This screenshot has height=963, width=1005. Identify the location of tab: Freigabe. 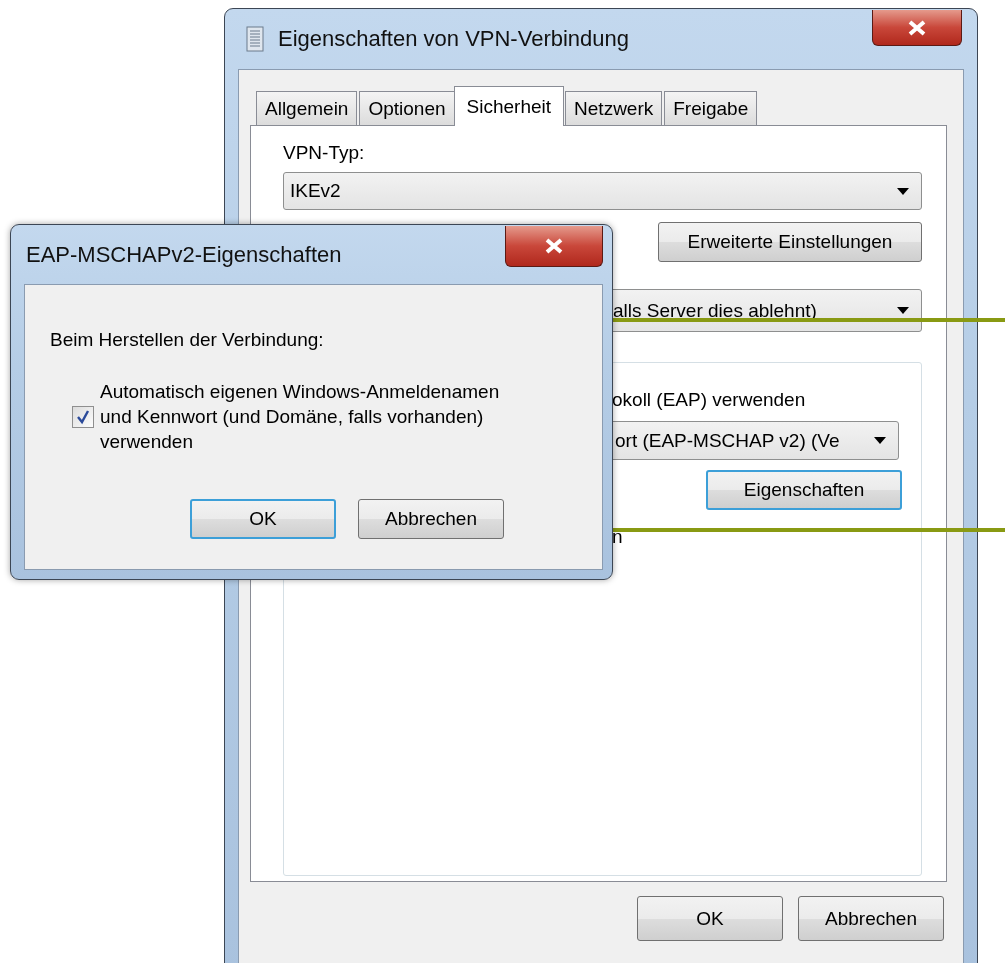
(711, 108).